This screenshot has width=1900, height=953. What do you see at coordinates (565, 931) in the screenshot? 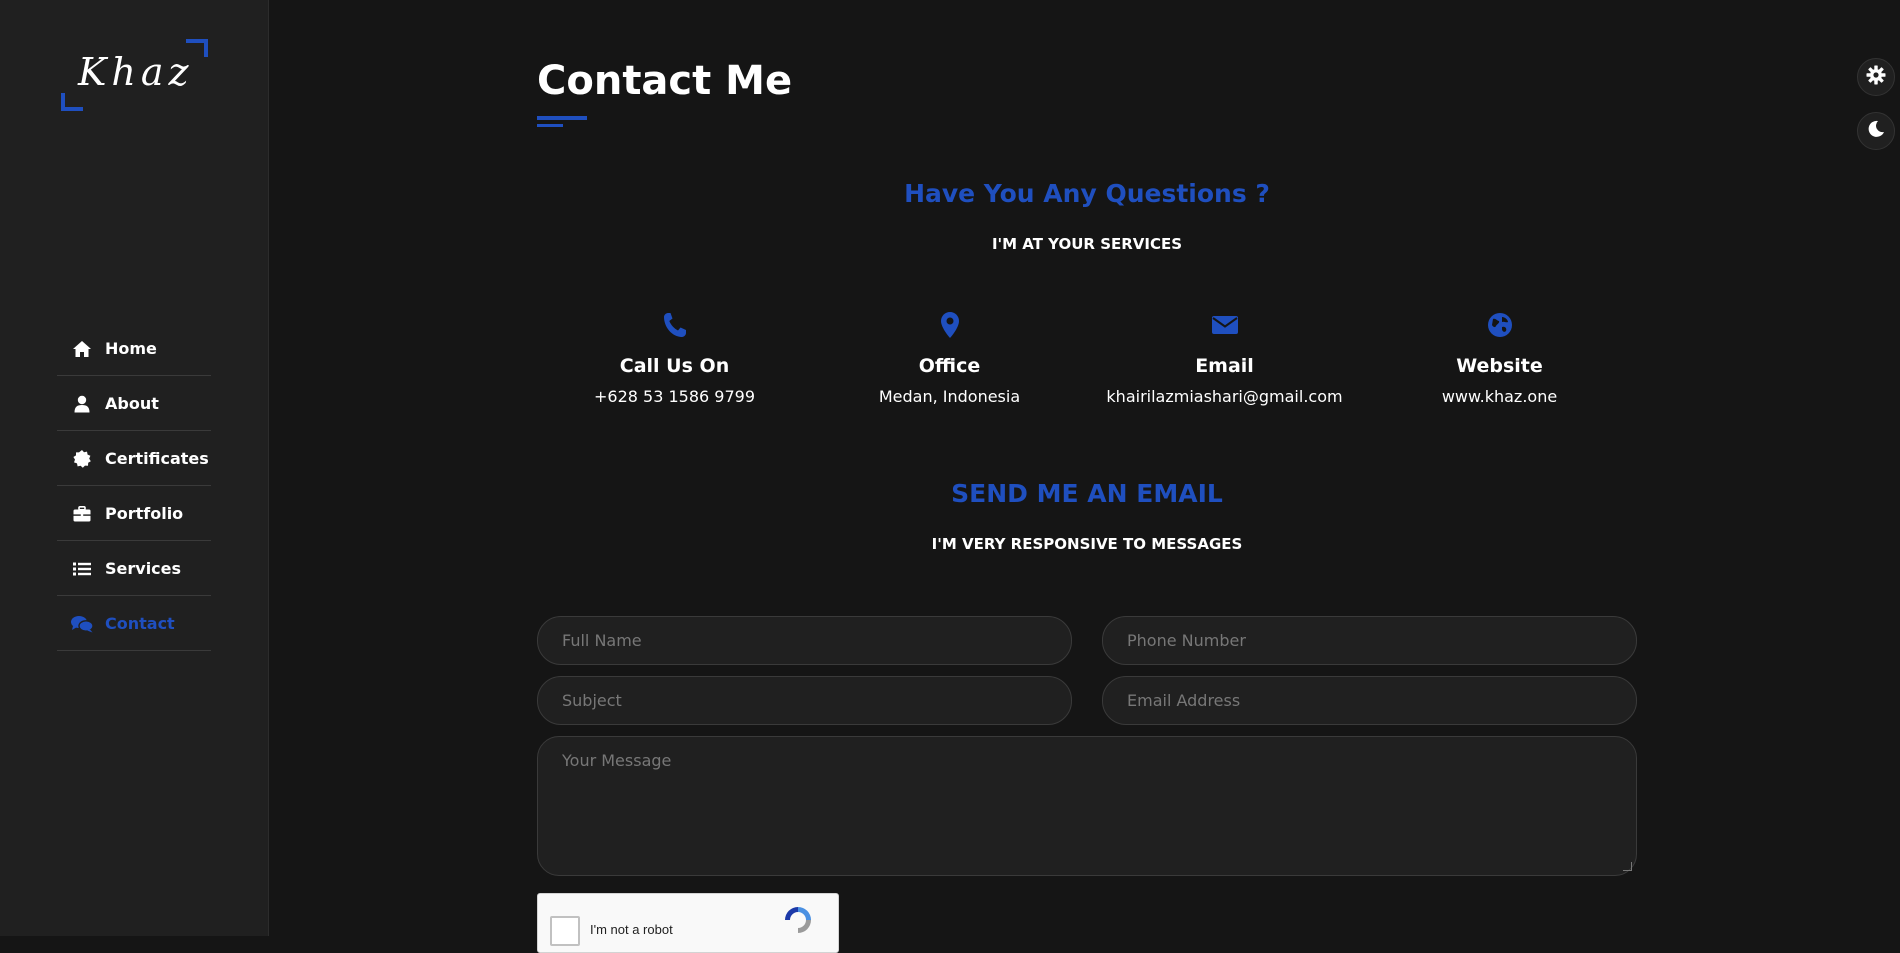
I see `recaptcha-checkbox` at bounding box center [565, 931].